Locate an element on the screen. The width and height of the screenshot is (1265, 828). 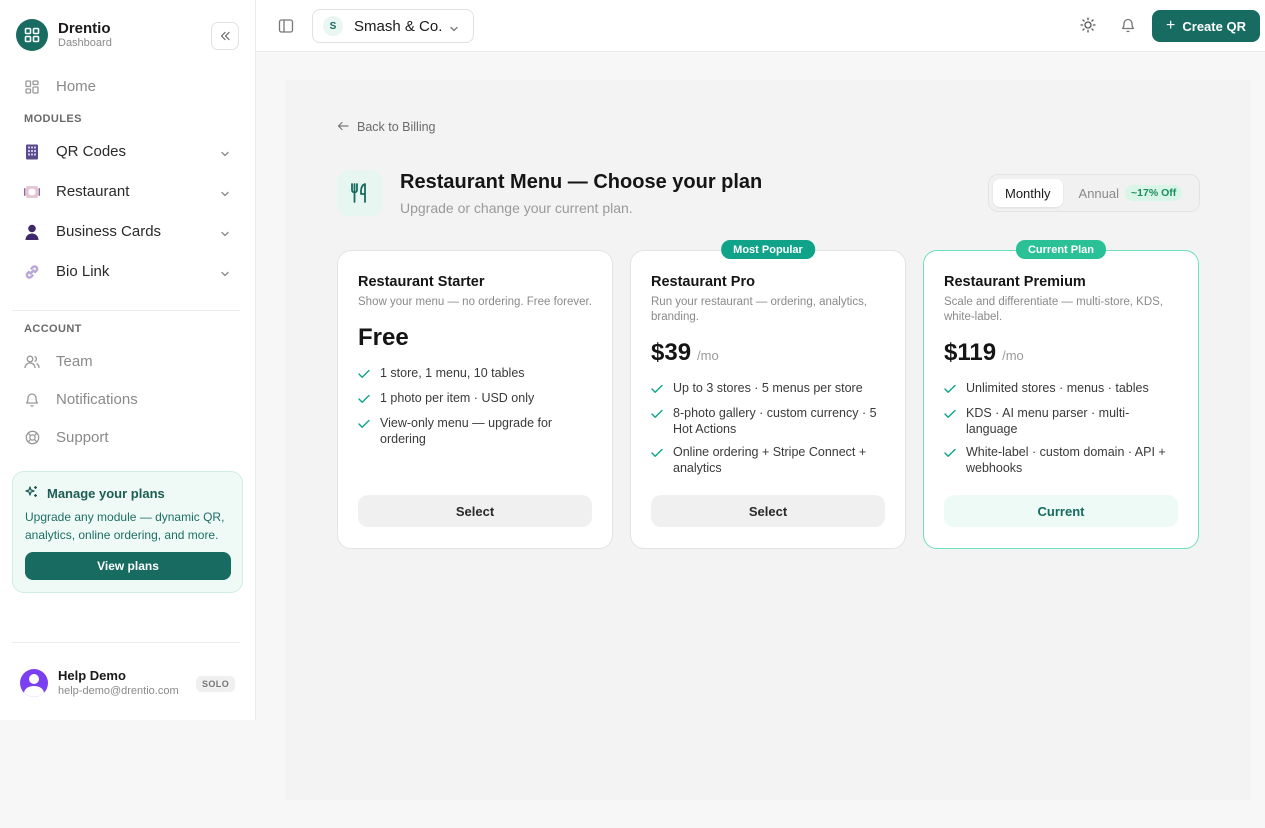
create-qr-button: + Create QR is located at coordinates (1206, 26).